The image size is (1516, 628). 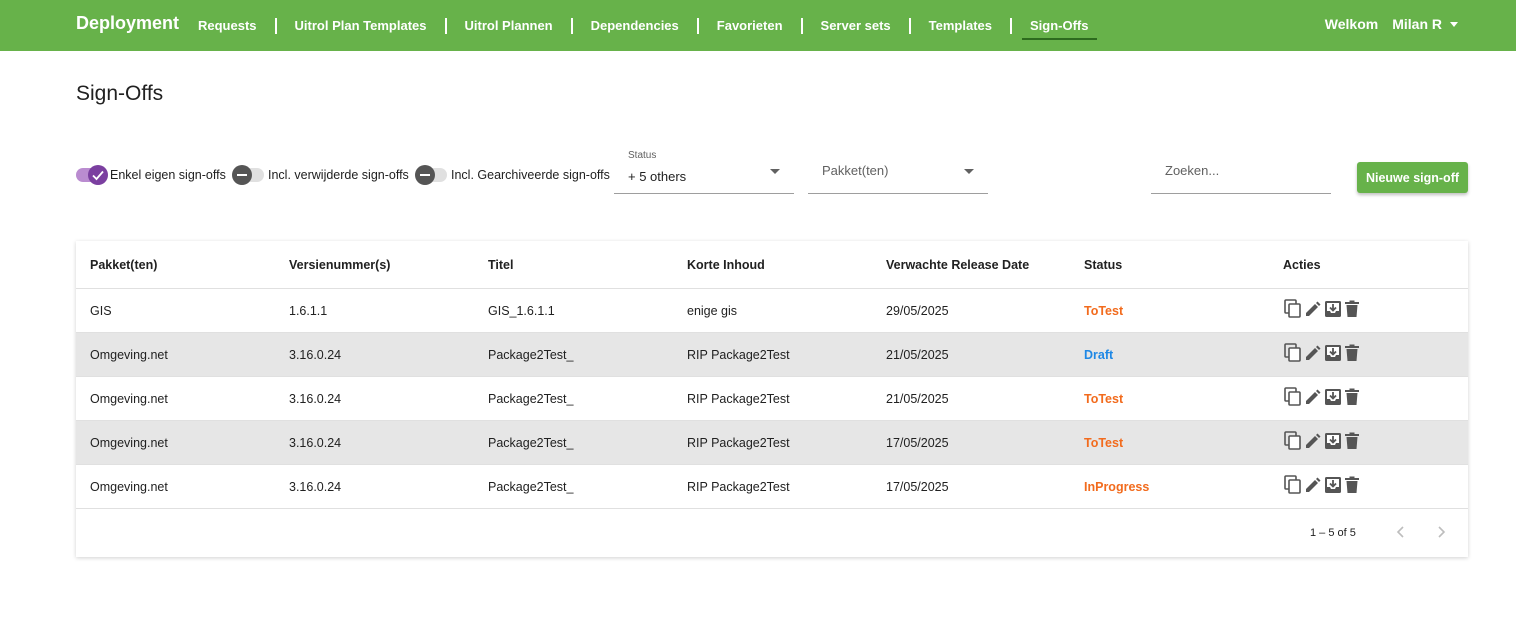 What do you see at coordinates (917, 311) in the screenshot?
I see `cell-release-date: 29/05/2025` at bounding box center [917, 311].